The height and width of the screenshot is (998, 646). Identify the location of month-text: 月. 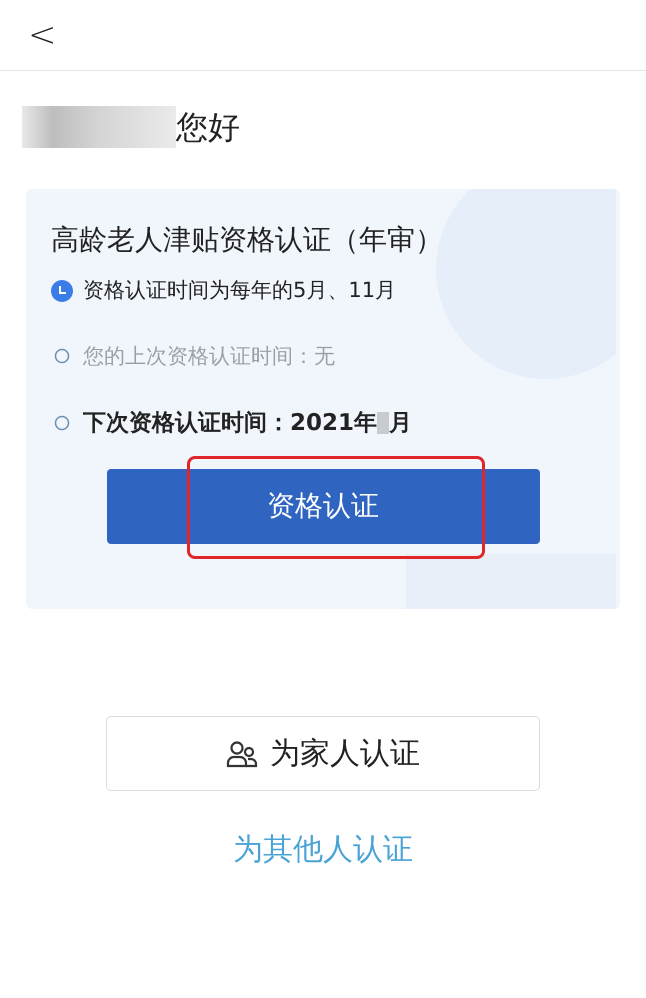
(400, 423).